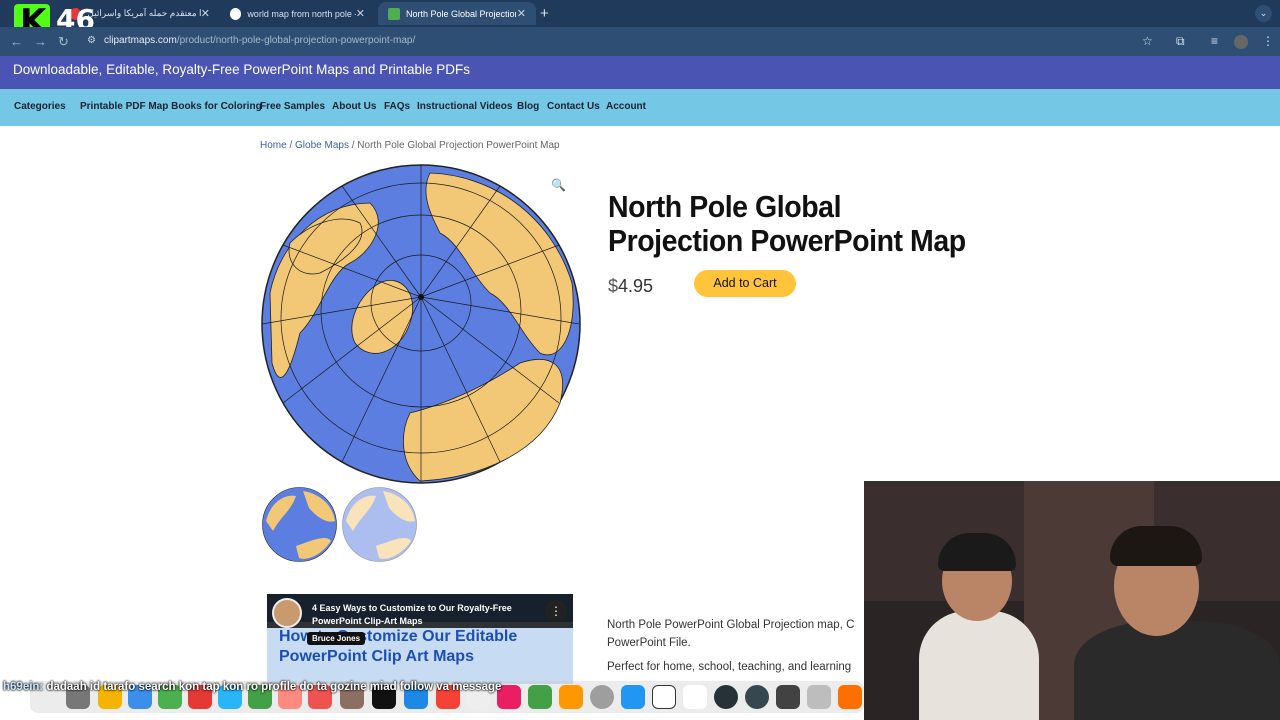 This screenshot has height=720, width=1280. Describe the element at coordinates (461, 13) in the screenshot. I see `tab-label: North Pole Global Projection` at that location.